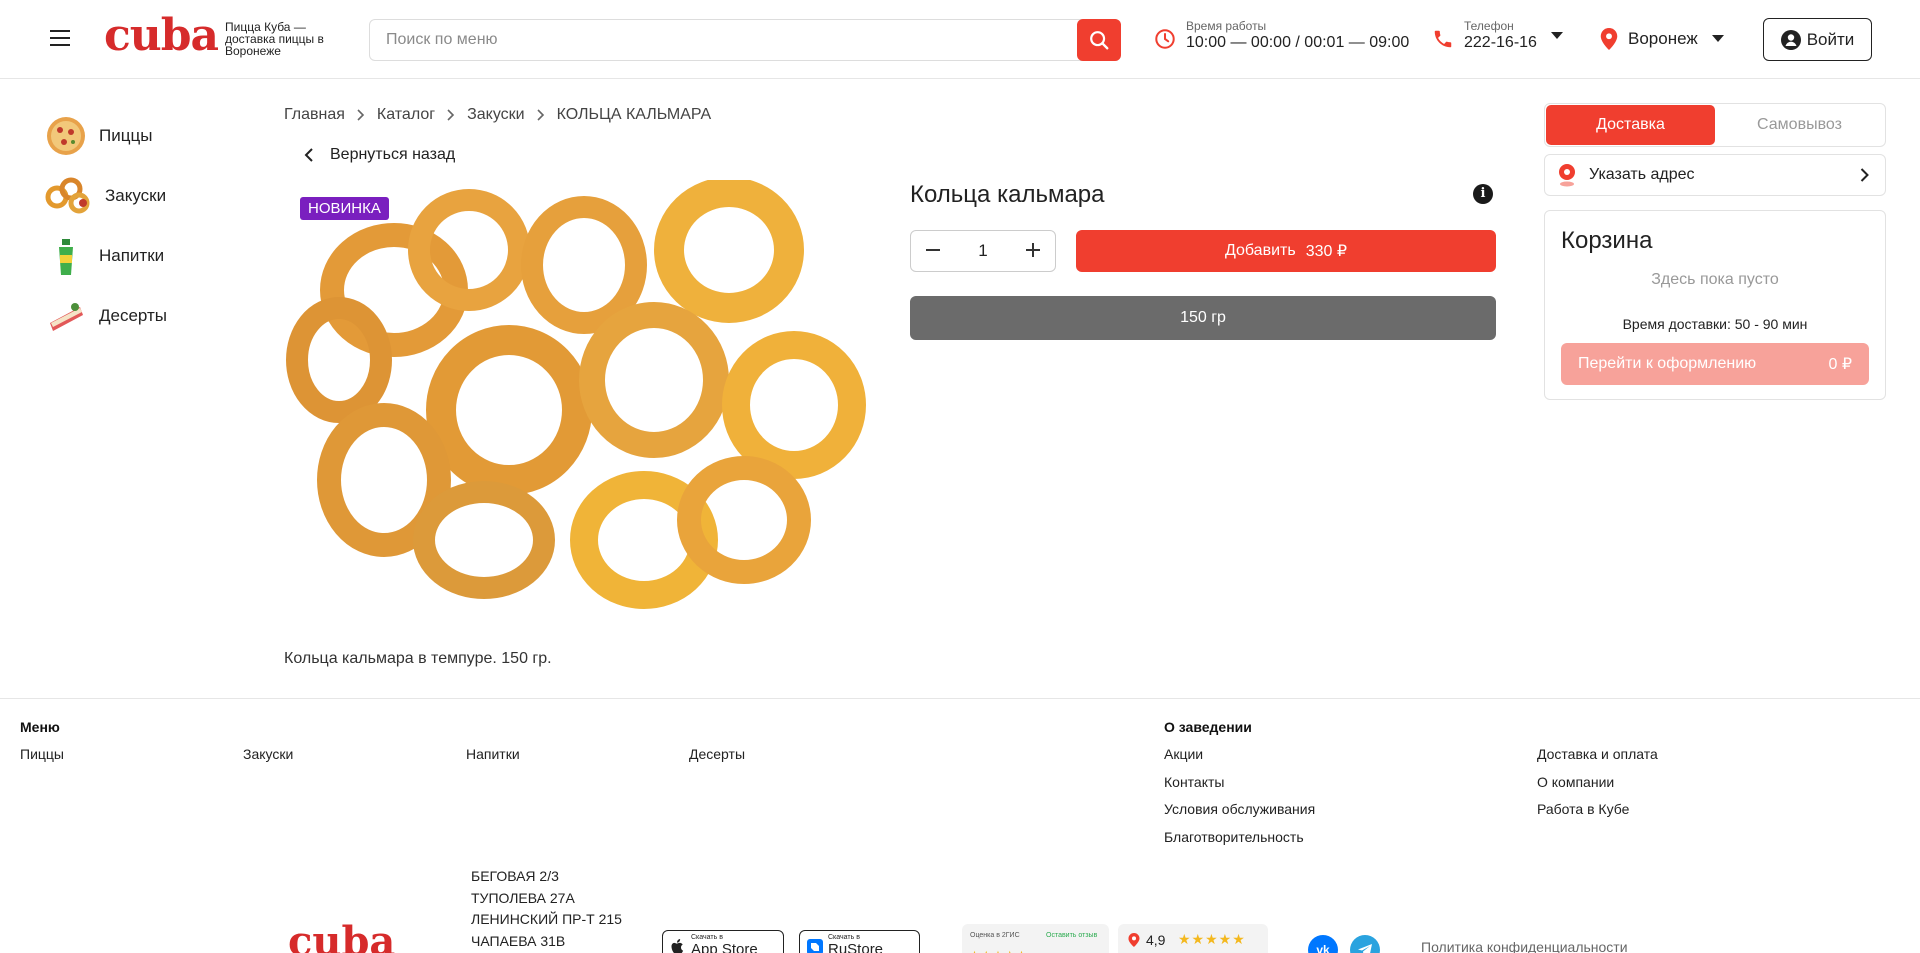 The height and width of the screenshot is (953, 1920). Describe the element at coordinates (42, 754) in the screenshot. I see `footer-link-pizza: Пиццы` at that location.